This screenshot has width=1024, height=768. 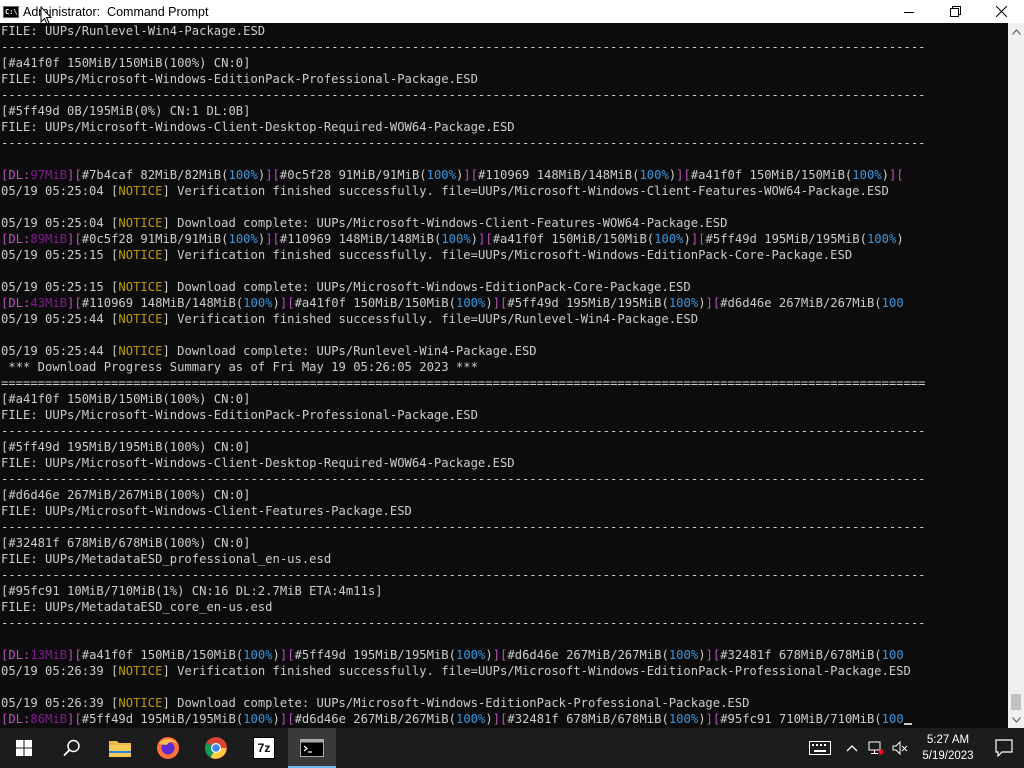 What do you see at coordinates (11, 11) in the screenshot?
I see `cmd-icon: C:\` at bounding box center [11, 11].